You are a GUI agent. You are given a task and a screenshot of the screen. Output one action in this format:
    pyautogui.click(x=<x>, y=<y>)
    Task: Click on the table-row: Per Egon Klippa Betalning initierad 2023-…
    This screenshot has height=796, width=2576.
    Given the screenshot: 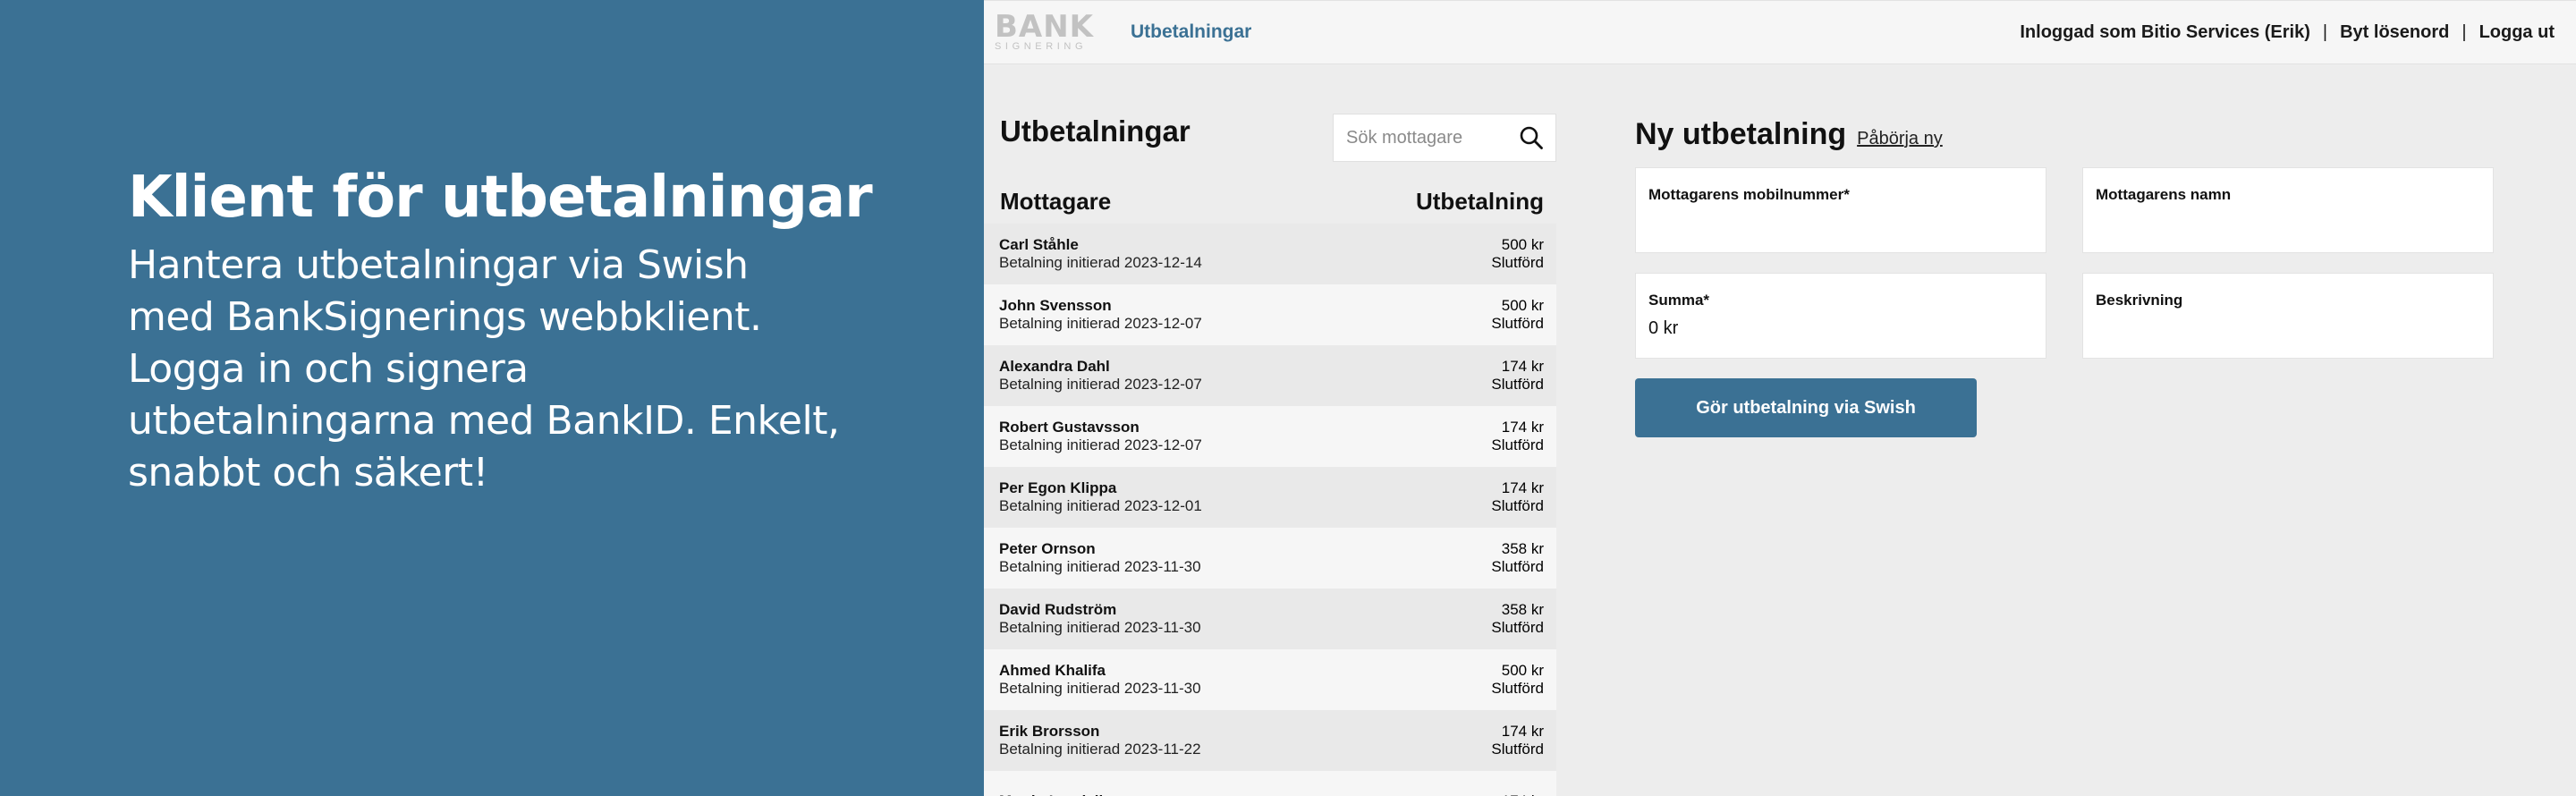 What is the action you would take?
    pyautogui.click(x=1270, y=497)
    